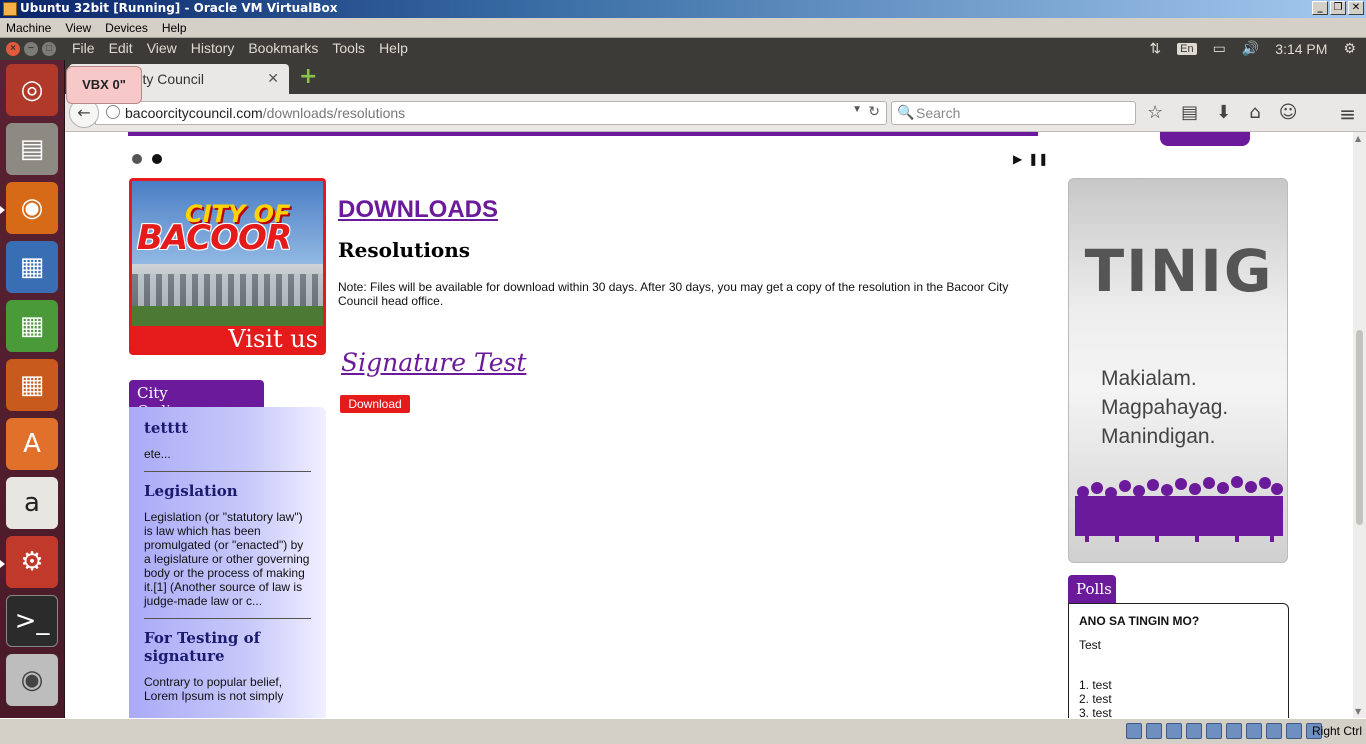 Image resolution: width=1366 pixels, height=744 pixels. What do you see at coordinates (49, 49) in the screenshot?
I see `window-maximize-icon: □` at bounding box center [49, 49].